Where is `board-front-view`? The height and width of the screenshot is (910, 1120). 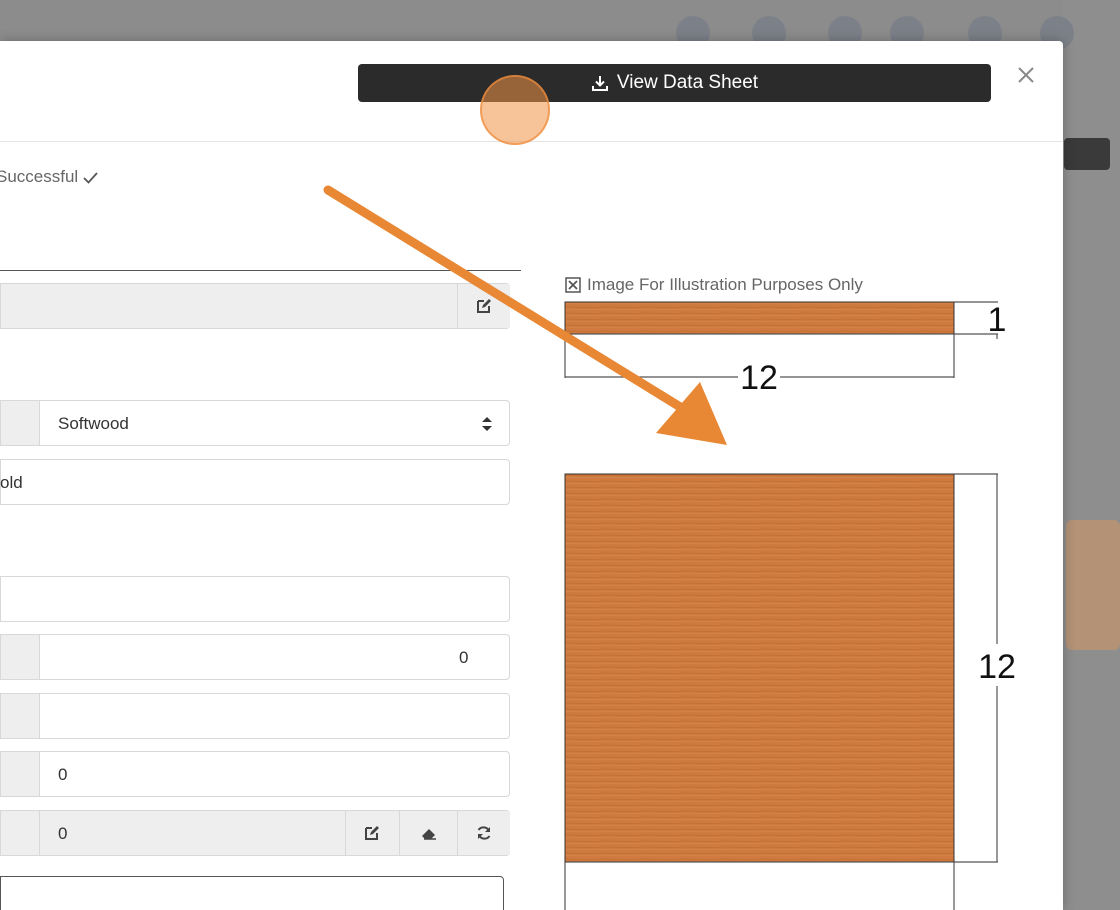
board-front-view is located at coordinates (759, 668).